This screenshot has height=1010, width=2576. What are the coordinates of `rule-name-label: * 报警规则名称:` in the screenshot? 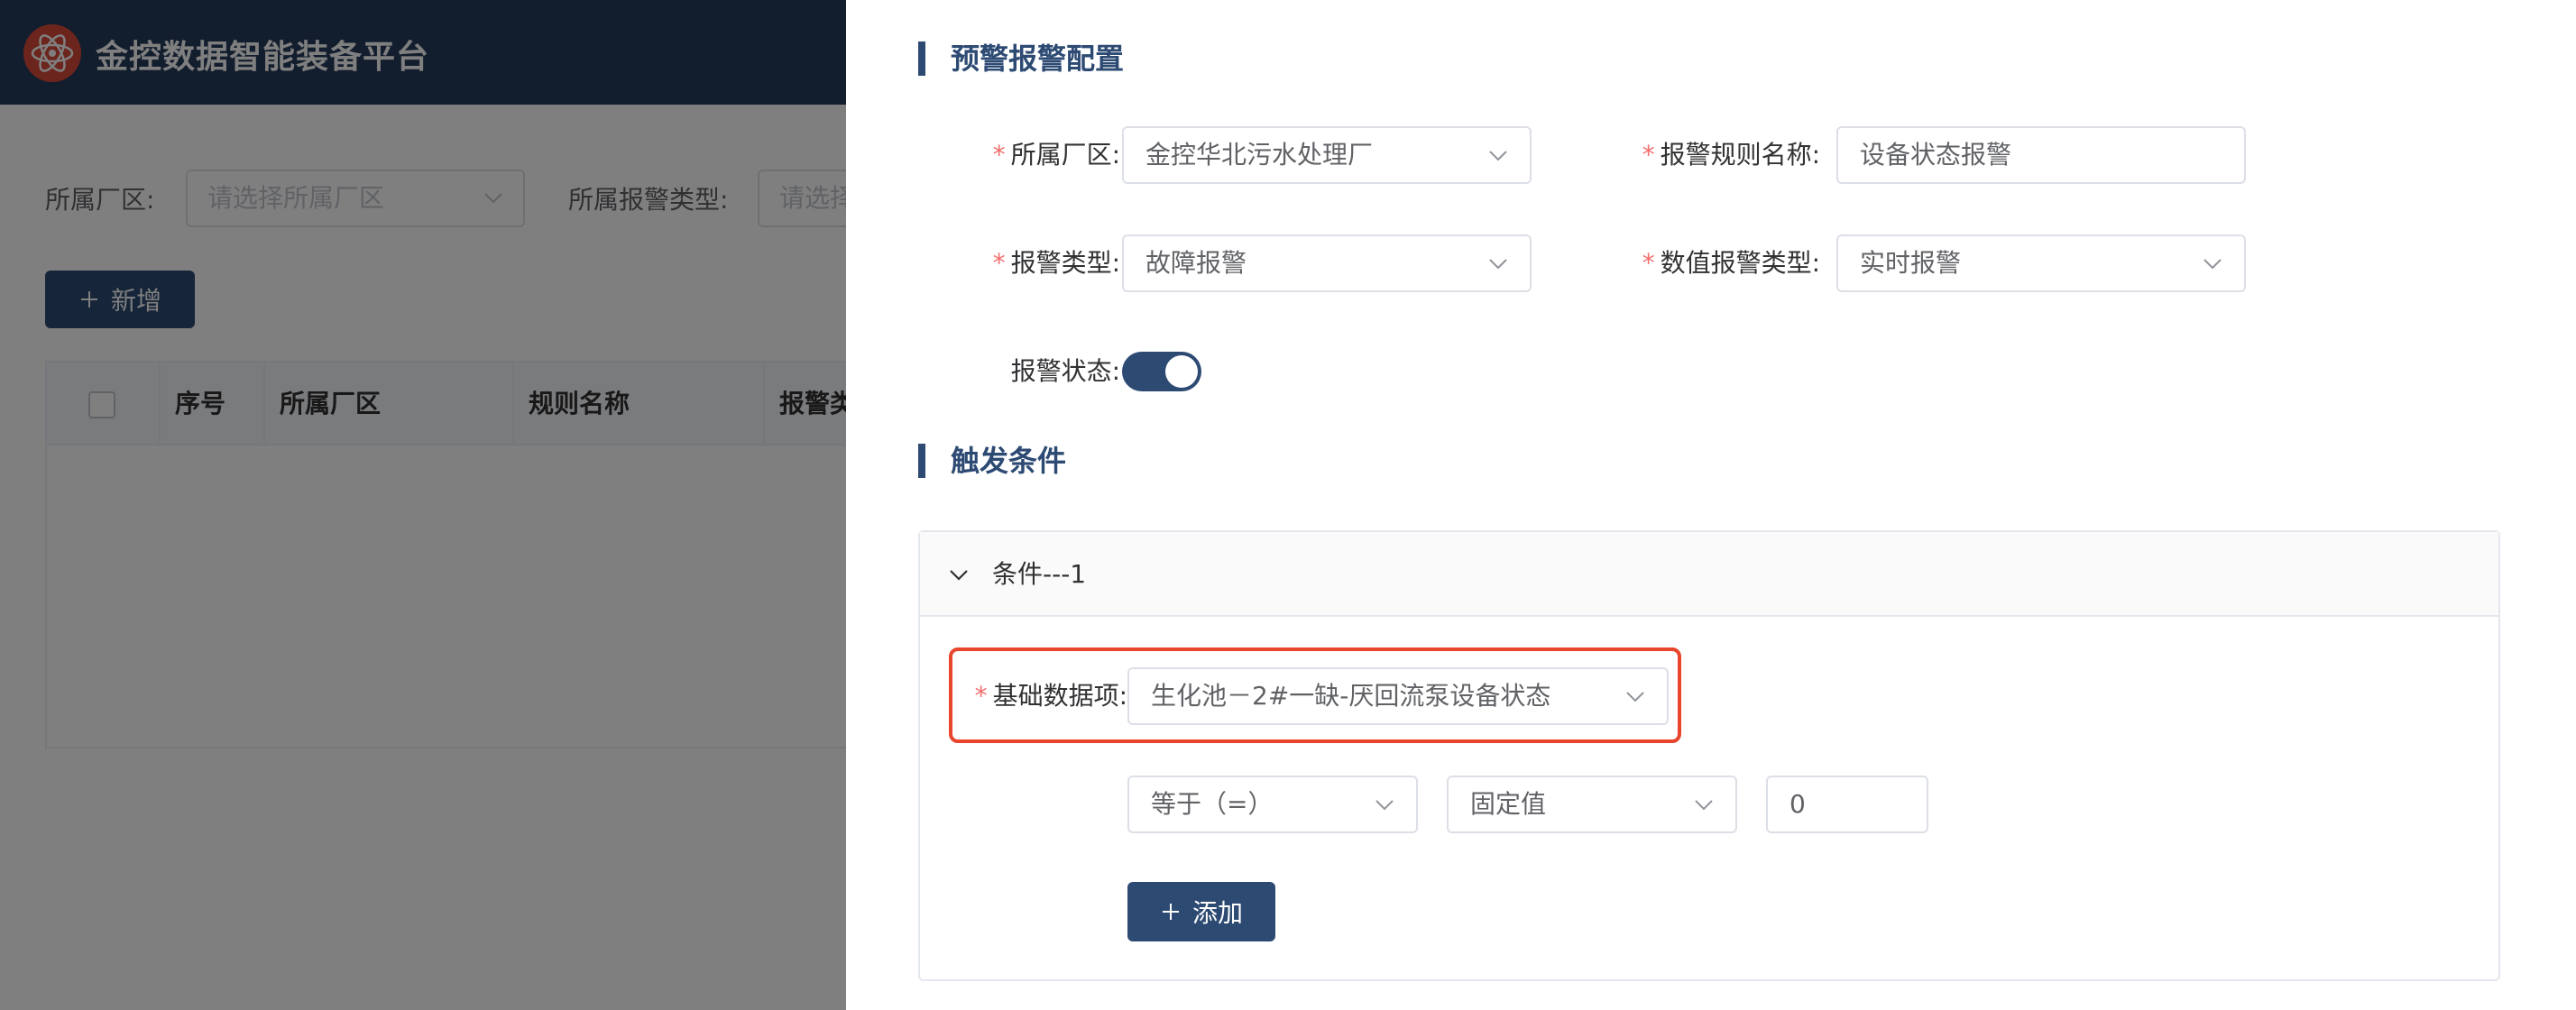 It's located at (1721, 155).